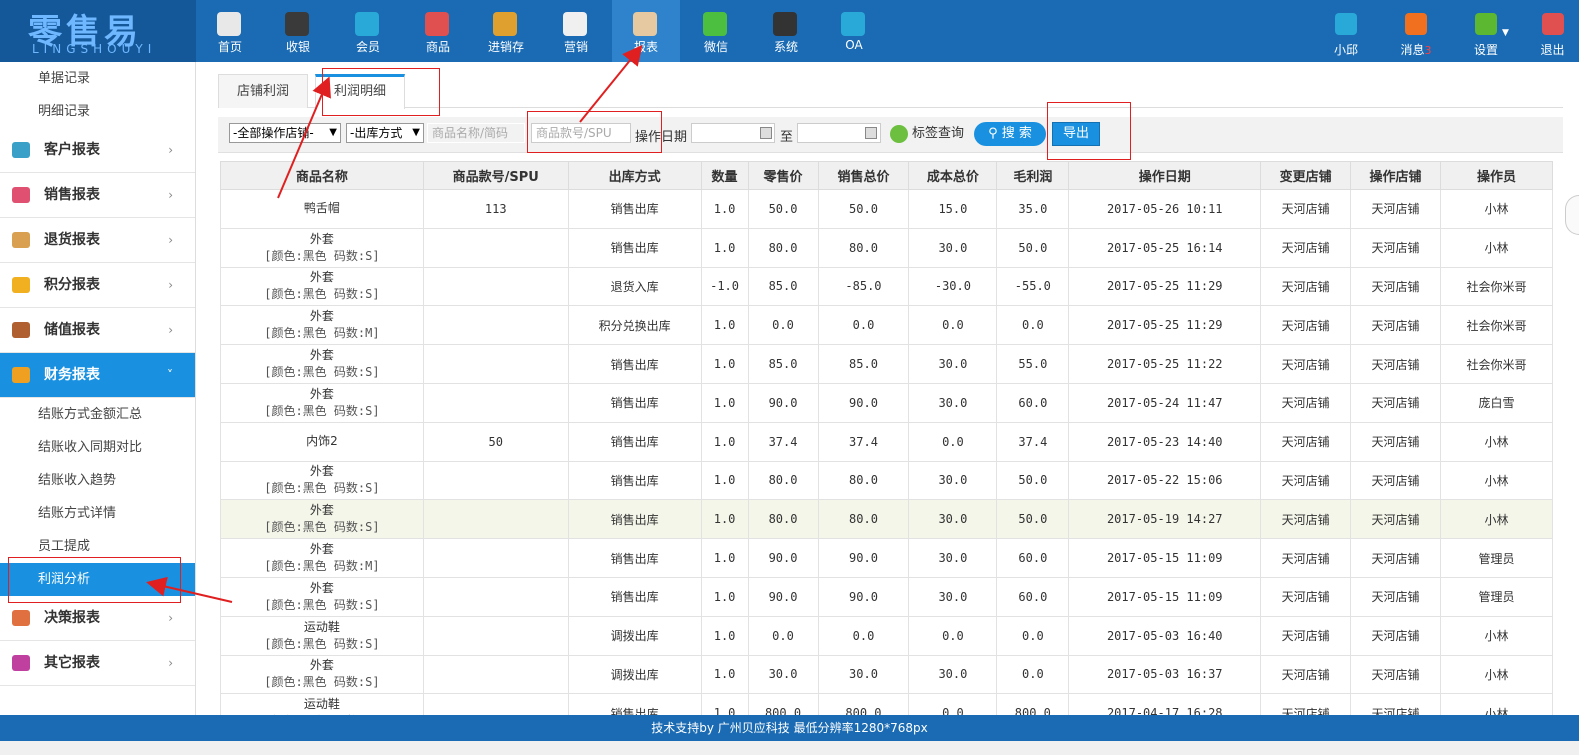 The width and height of the screenshot is (1579, 755). I want to click on user-menu: 小邱, so click(1346, 31).